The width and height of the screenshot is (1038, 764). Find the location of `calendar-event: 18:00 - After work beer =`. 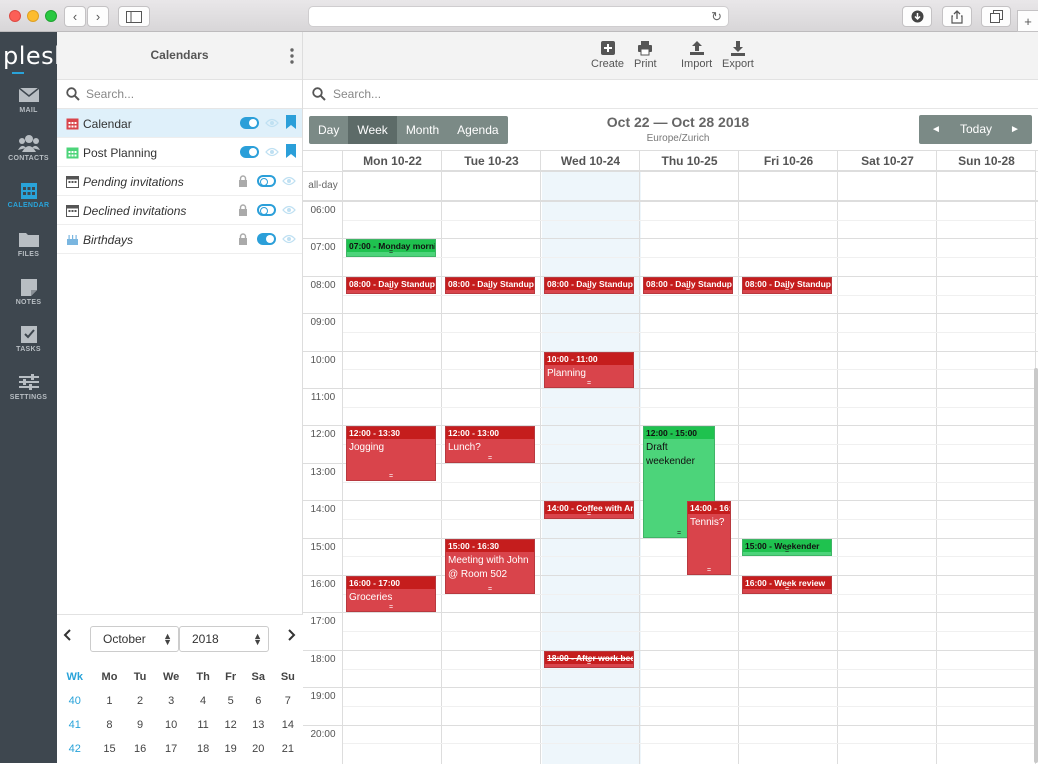

calendar-event: 18:00 - After work beer = is located at coordinates (589, 659).